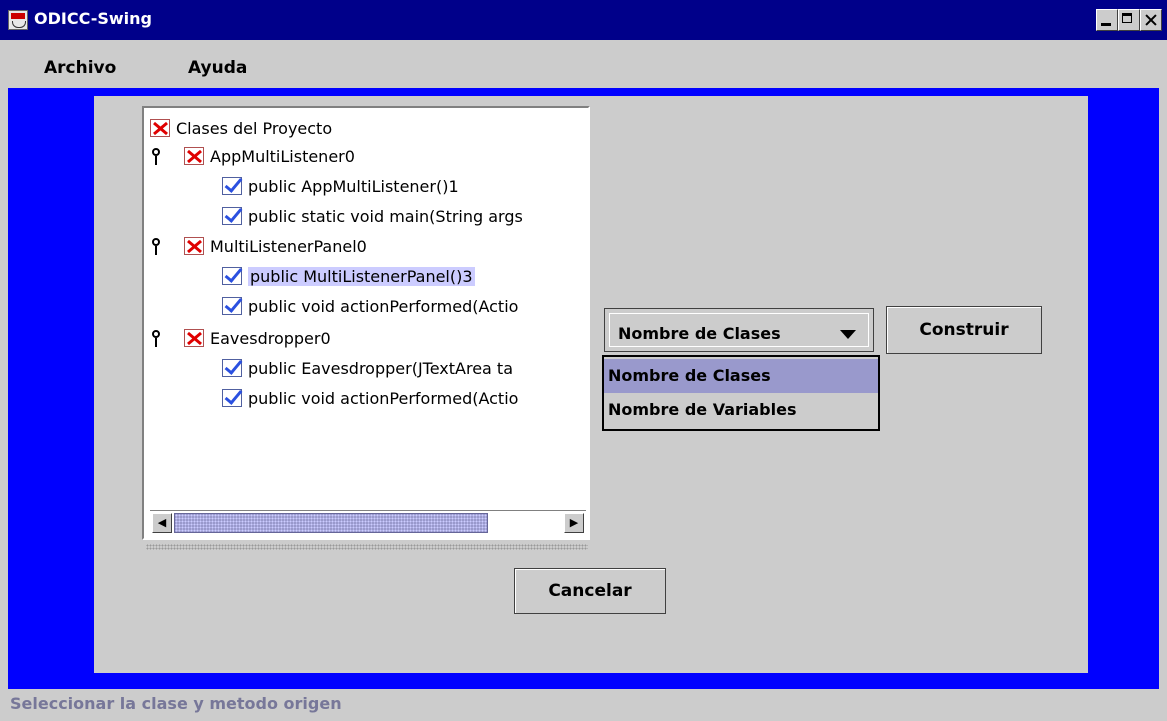 The height and width of the screenshot is (721, 1167). Describe the element at coordinates (80, 68) in the screenshot. I see `menu-archivo: Archivo` at that location.